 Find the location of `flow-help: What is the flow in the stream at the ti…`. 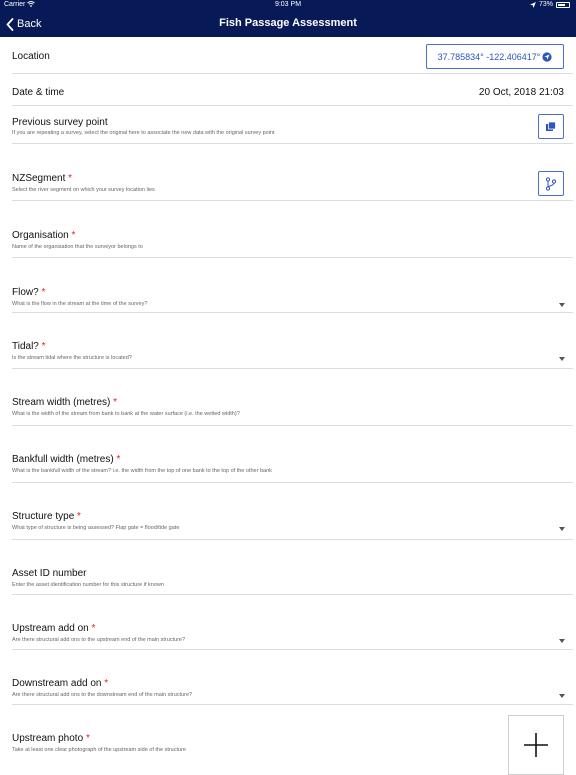

flow-help: What is the flow in the stream at the ti… is located at coordinates (80, 304).